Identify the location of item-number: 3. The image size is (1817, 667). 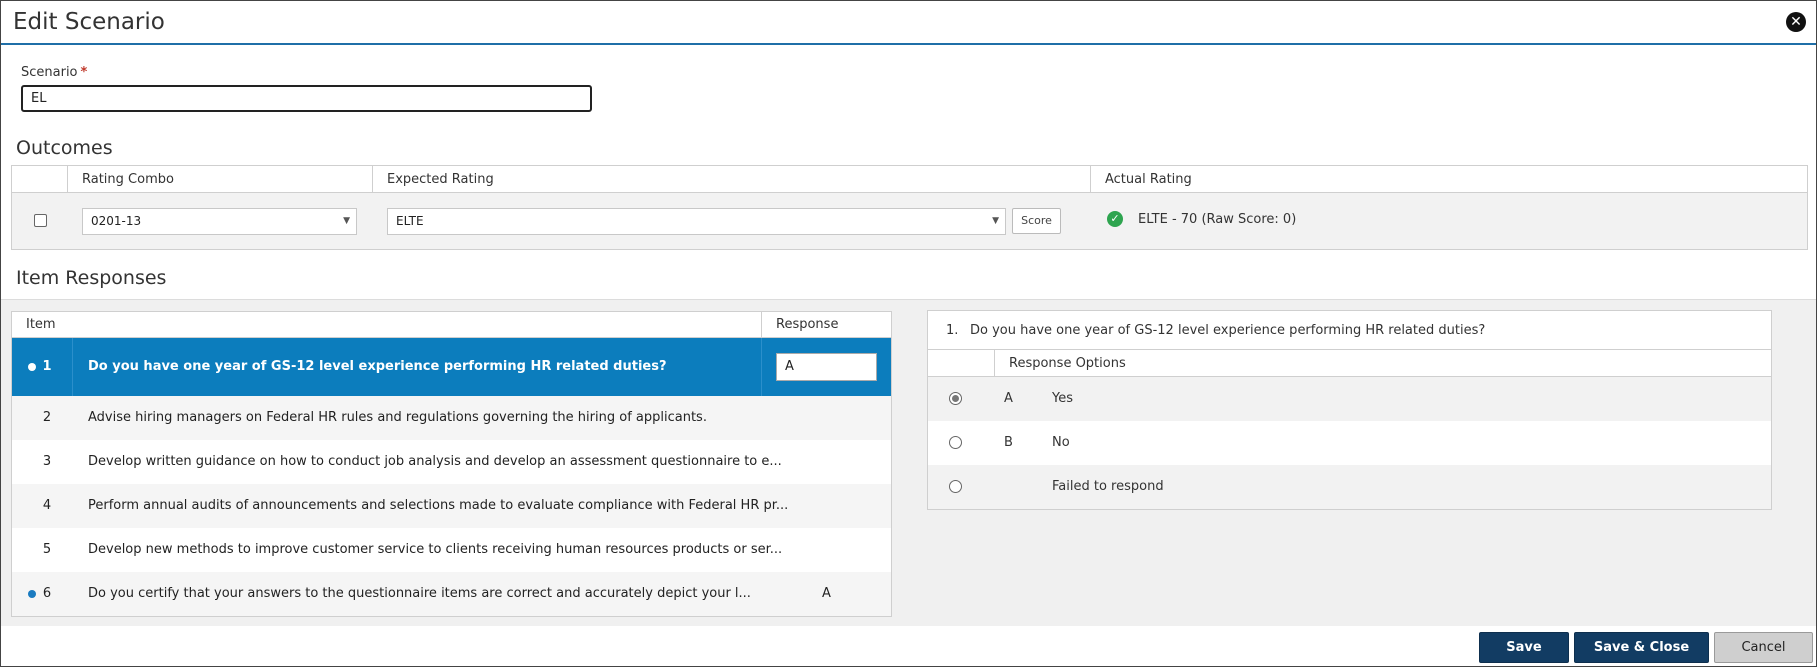
(47, 461).